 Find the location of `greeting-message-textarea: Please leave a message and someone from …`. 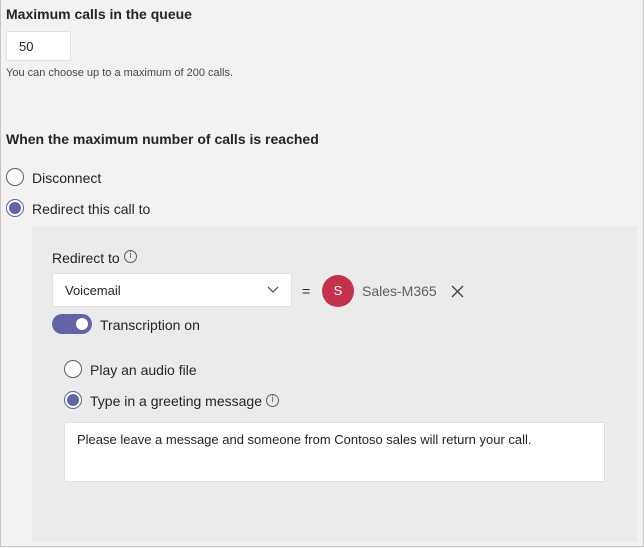

greeting-message-textarea: Please leave a message and someone from … is located at coordinates (334, 452).